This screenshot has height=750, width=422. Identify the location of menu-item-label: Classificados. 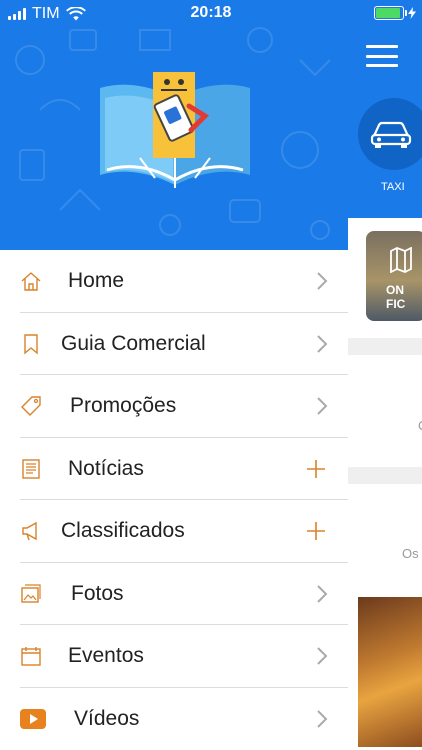
(123, 531).